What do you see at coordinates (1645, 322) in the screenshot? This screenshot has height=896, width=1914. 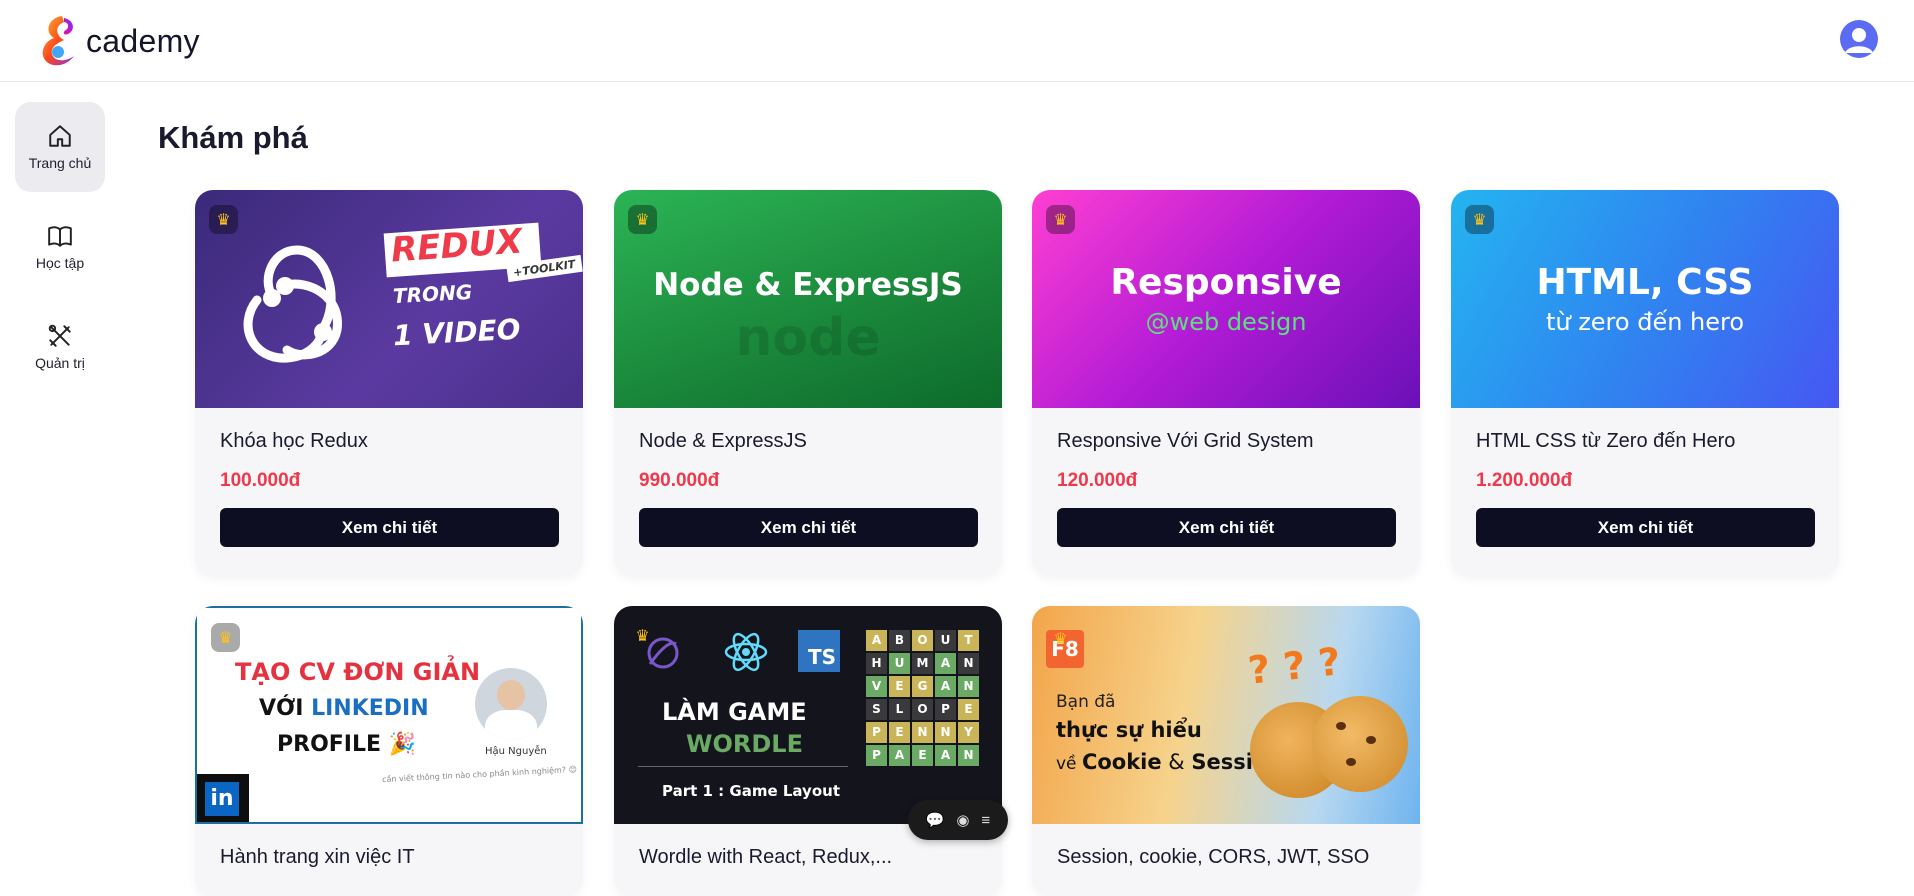 I see `thumb-subtitle: từ zero đến hero` at bounding box center [1645, 322].